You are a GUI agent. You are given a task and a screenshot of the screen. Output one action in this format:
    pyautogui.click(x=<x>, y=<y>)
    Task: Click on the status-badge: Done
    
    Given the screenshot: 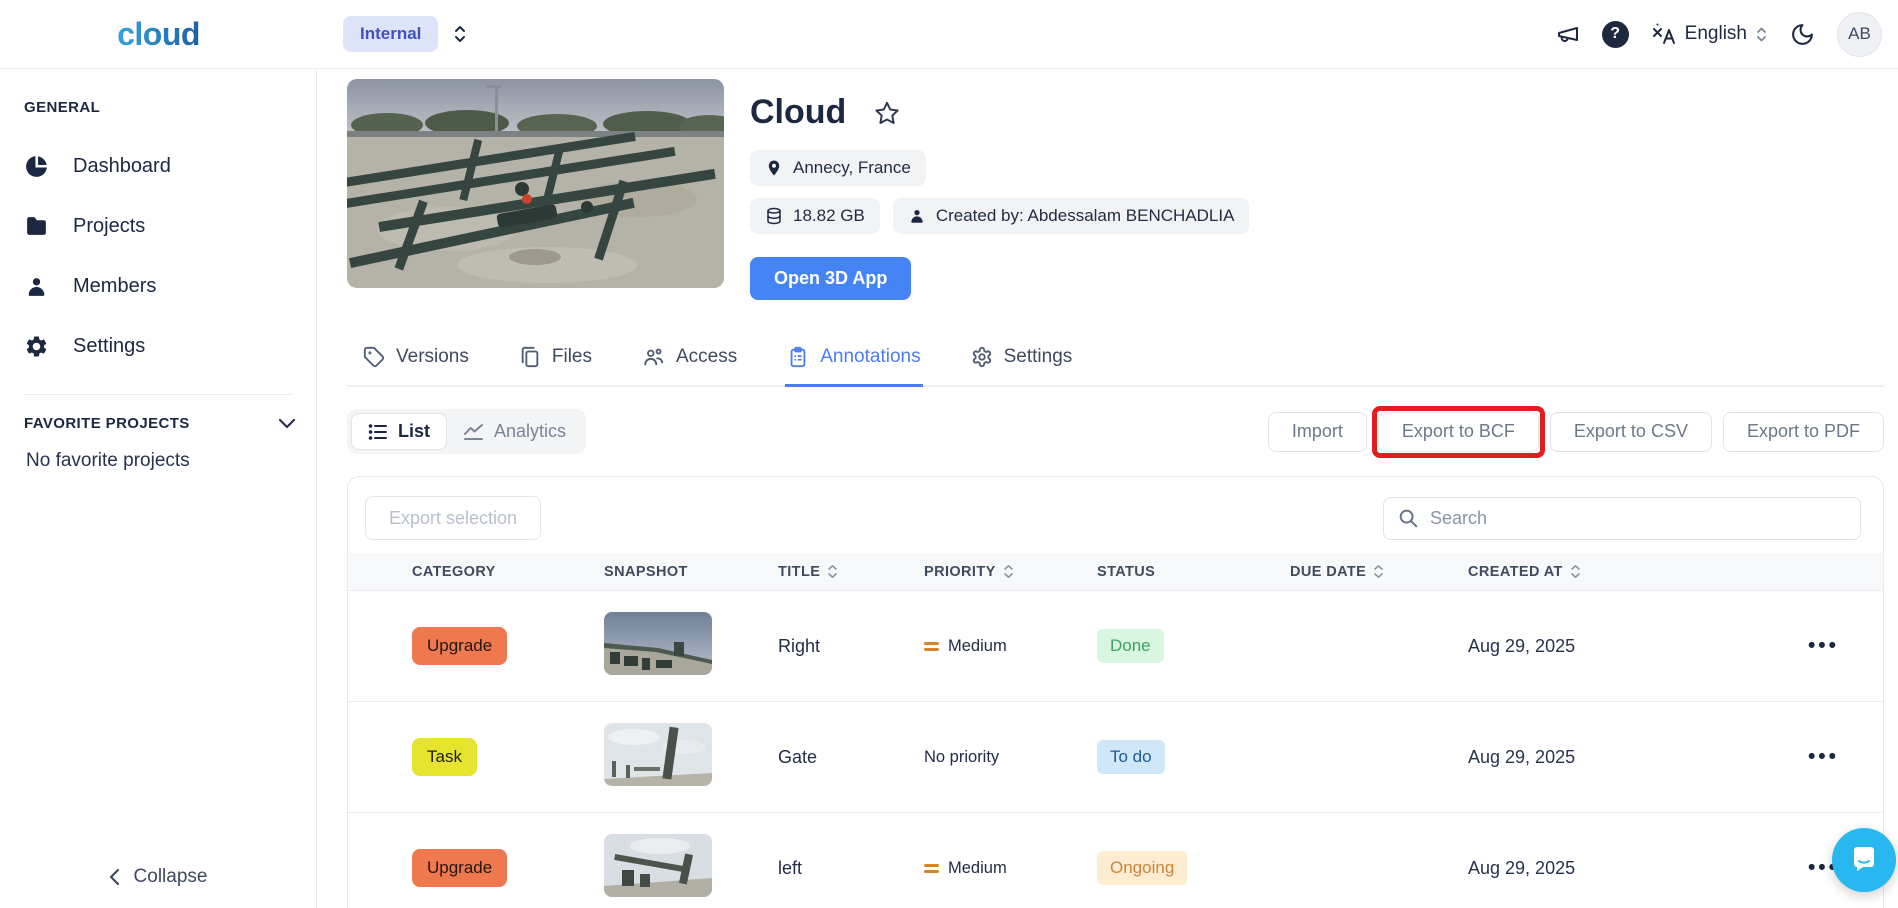 What is the action you would take?
    pyautogui.click(x=1130, y=646)
    